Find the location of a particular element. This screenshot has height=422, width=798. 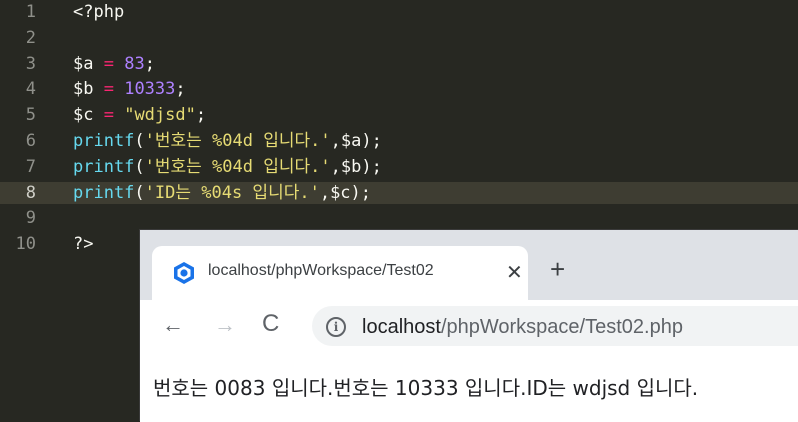

plus-icon: + is located at coordinates (557, 269).